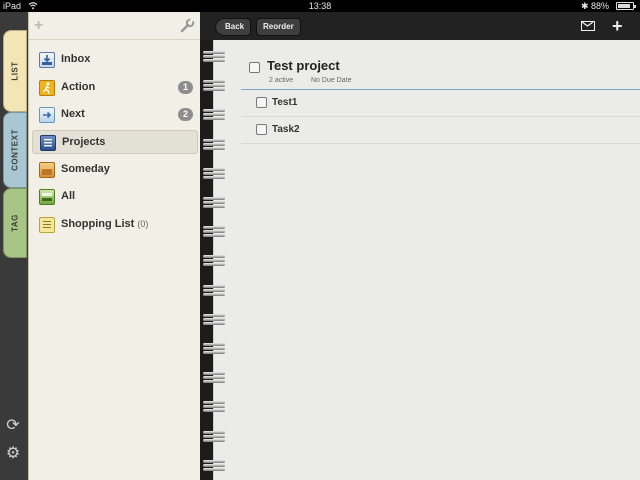 Image resolution: width=640 pixels, height=480 pixels. Describe the element at coordinates (115, 197) in the screenshot. I see `sidebar-item-all: All` at that location.